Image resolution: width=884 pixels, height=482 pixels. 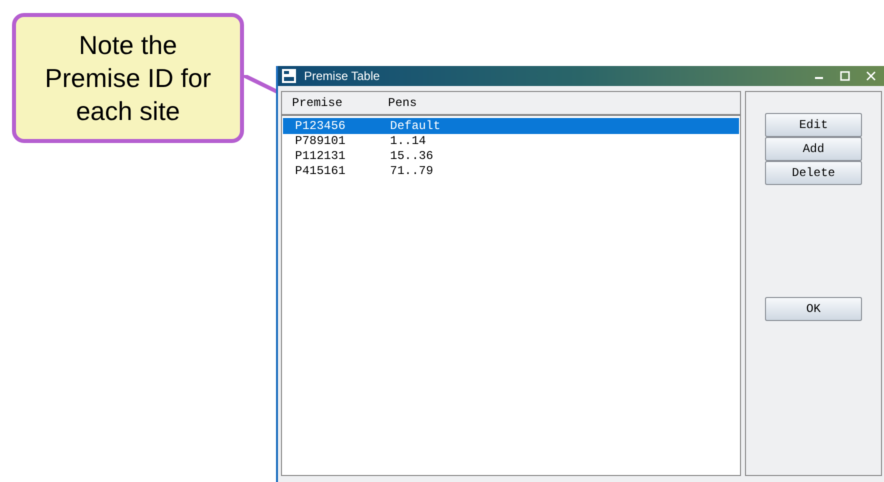 What do you see at coordinates (813, 125) in the screenshot?
I see `action-button: Edit` at bounding box center [813, 125].